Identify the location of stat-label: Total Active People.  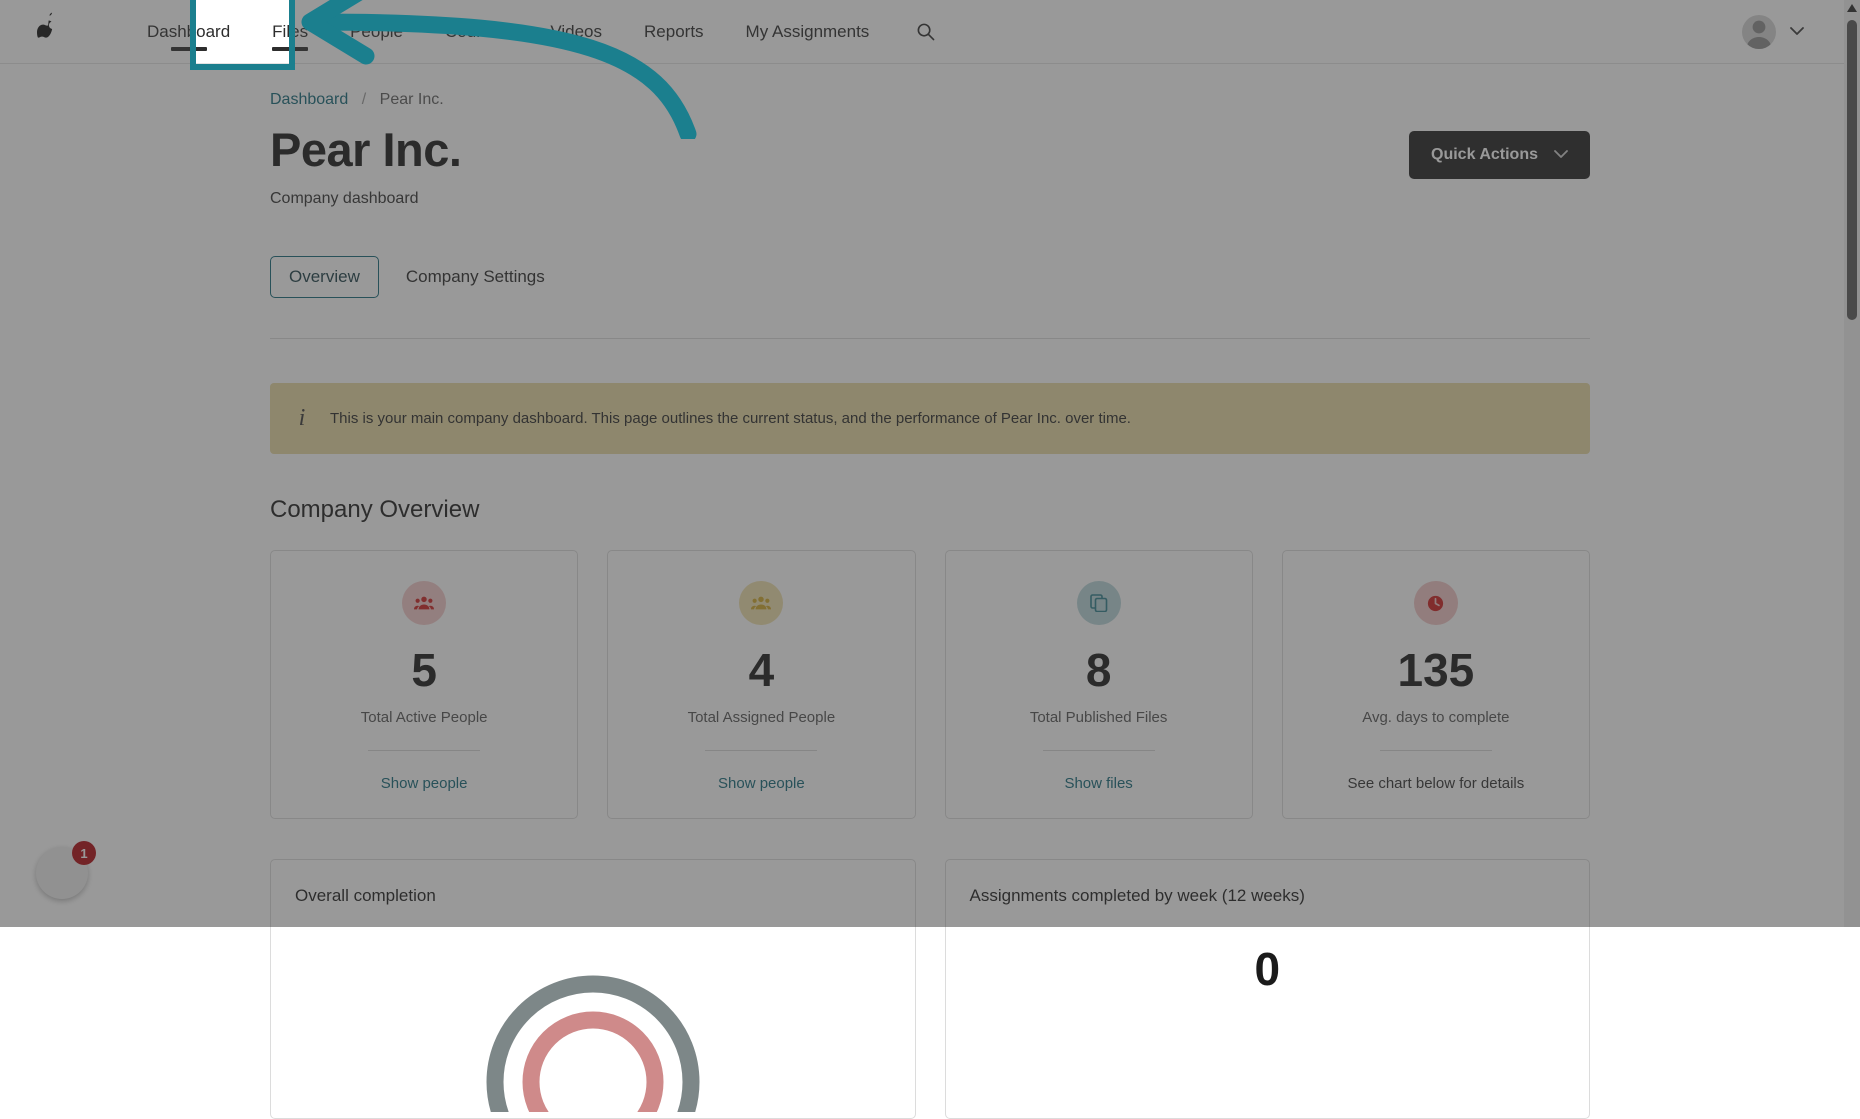
(424, 717).